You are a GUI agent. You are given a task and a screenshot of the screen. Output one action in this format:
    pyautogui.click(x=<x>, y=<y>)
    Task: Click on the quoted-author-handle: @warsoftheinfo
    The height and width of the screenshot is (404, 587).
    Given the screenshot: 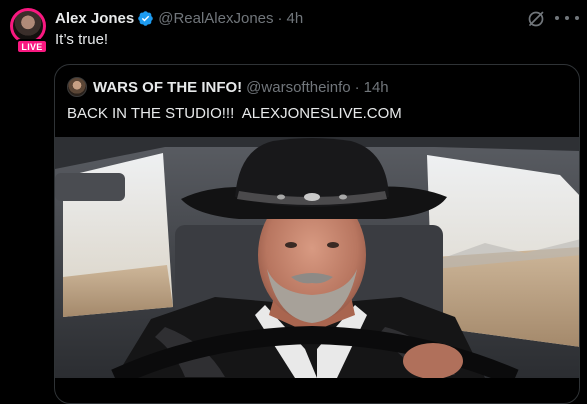 What is the action you would take?
    pyautogui.click(x=298, y=87)
    